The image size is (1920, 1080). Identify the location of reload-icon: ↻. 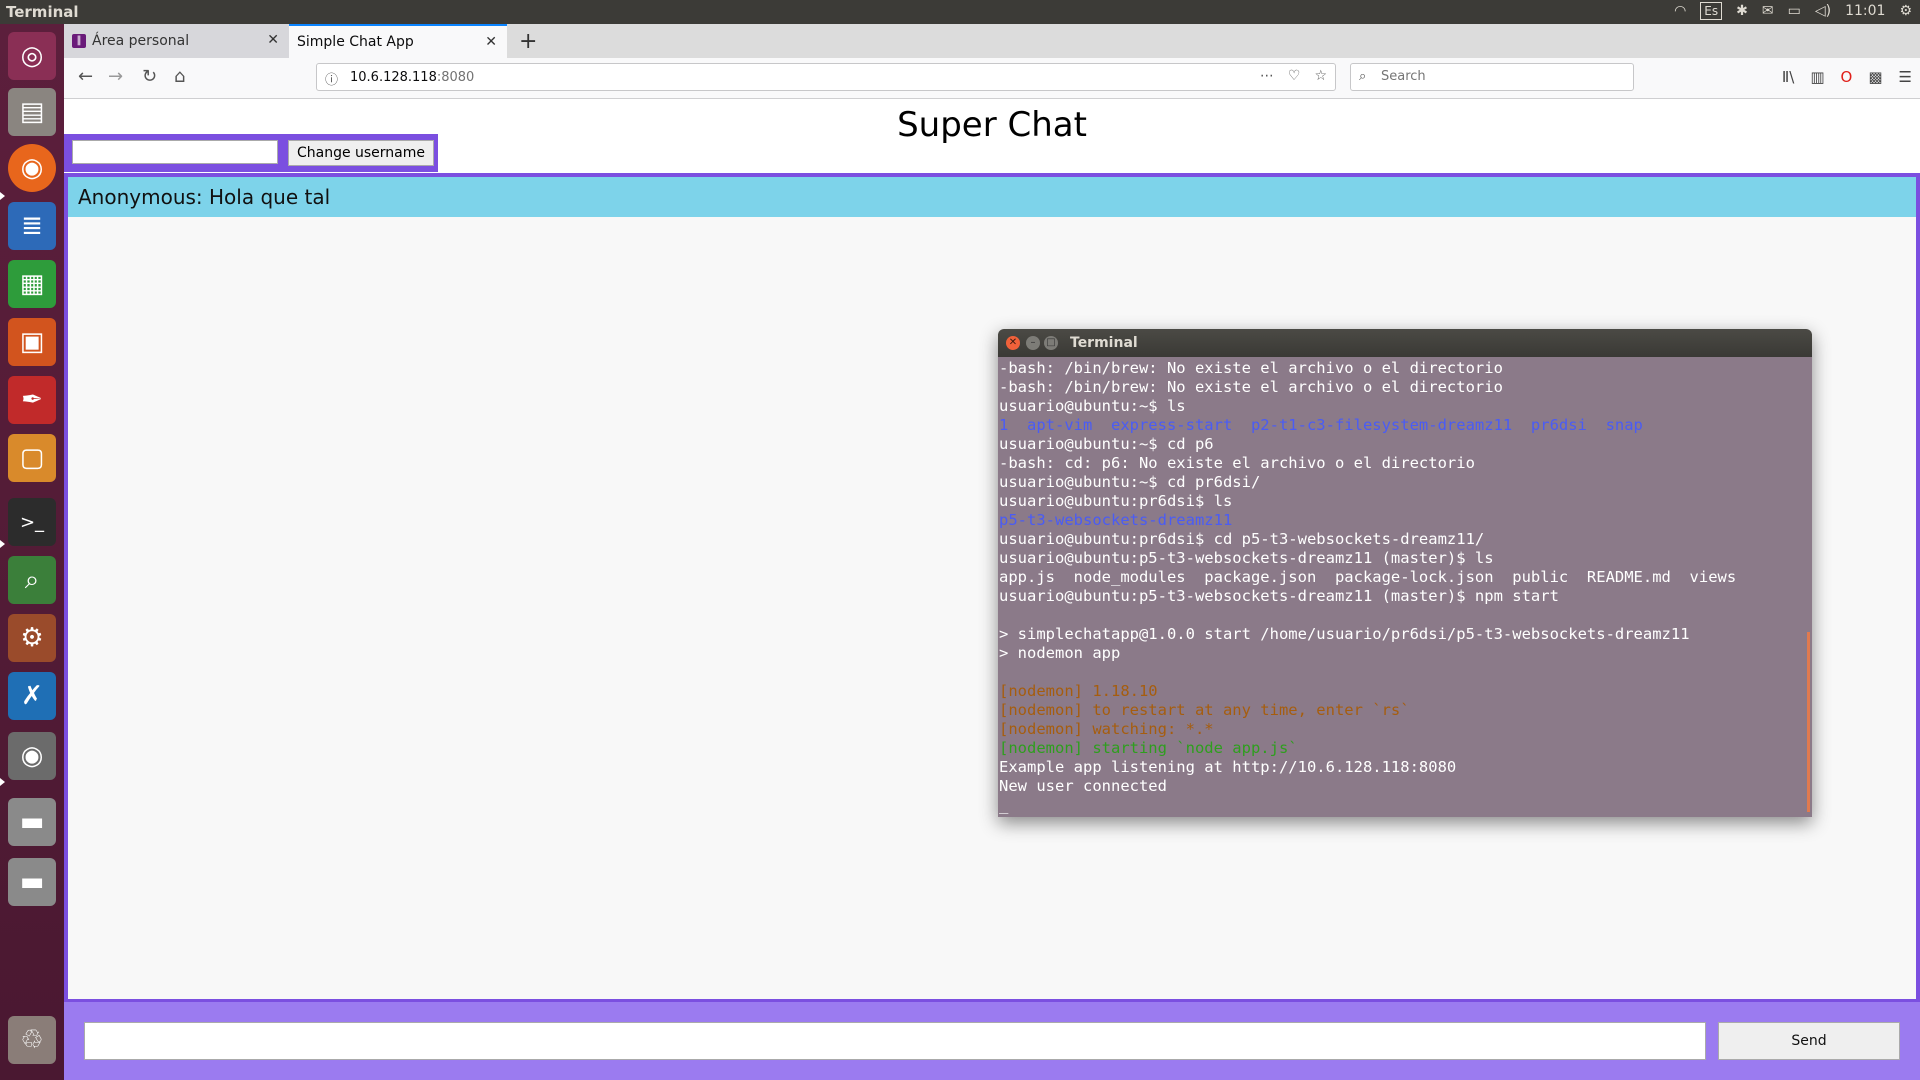
(149, 76).